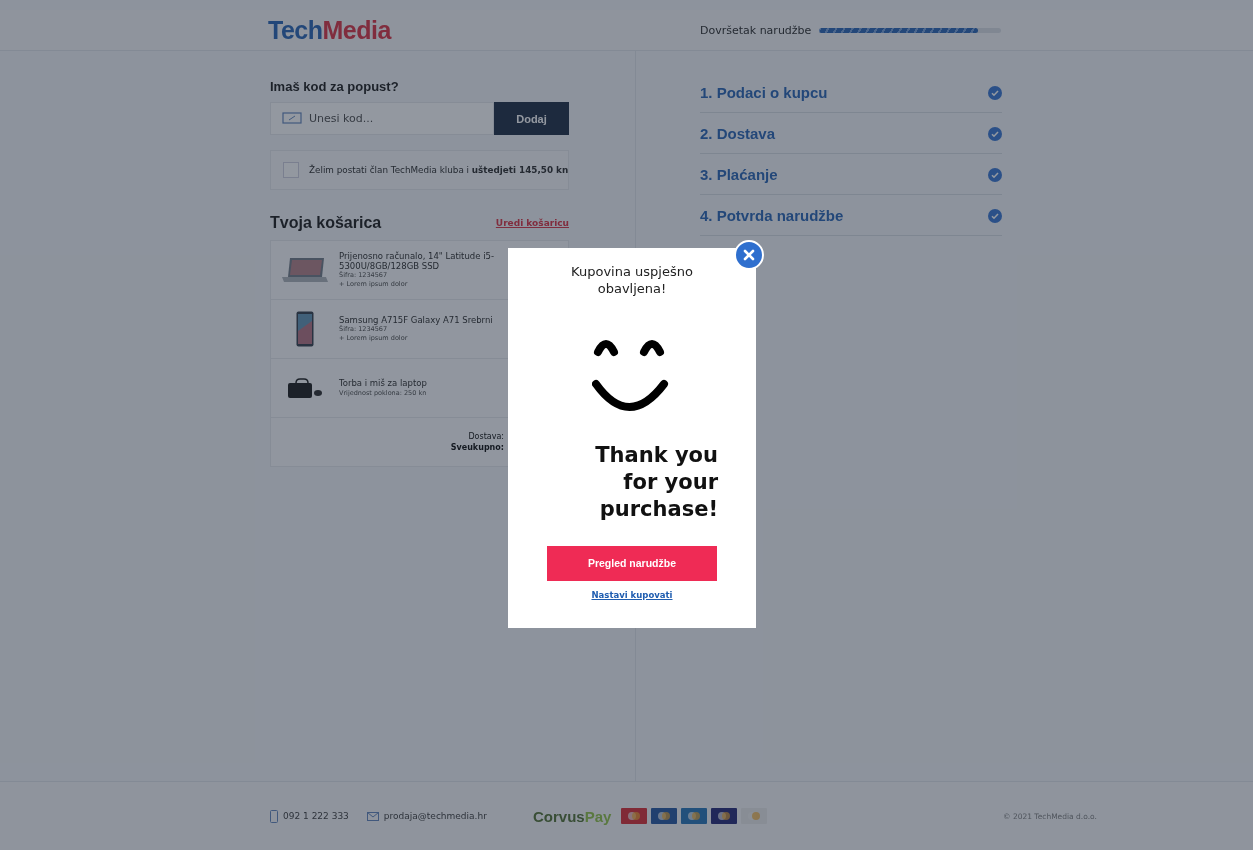 The image size is (1253, 850). I want to click on edit-cart-link: Uredi košaricu, so click(532, 223).